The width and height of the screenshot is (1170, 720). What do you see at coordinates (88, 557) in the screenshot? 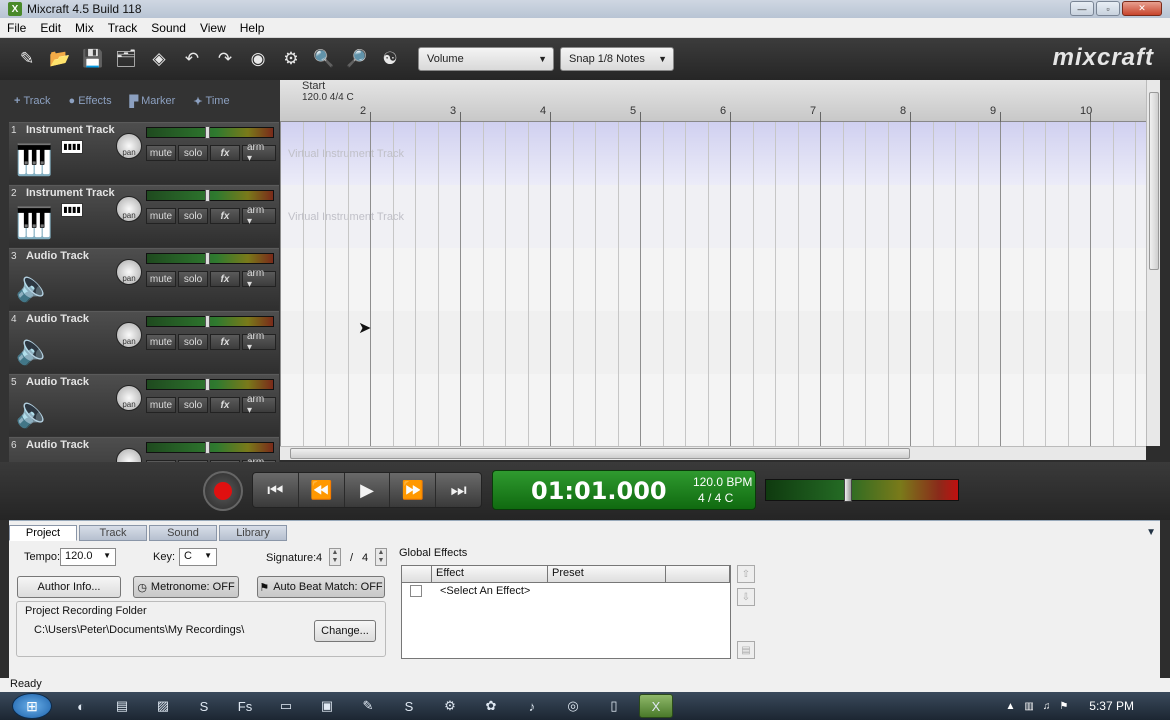
I see `tempo-select: 120.0 ▼` at bounding box center [88, 557].